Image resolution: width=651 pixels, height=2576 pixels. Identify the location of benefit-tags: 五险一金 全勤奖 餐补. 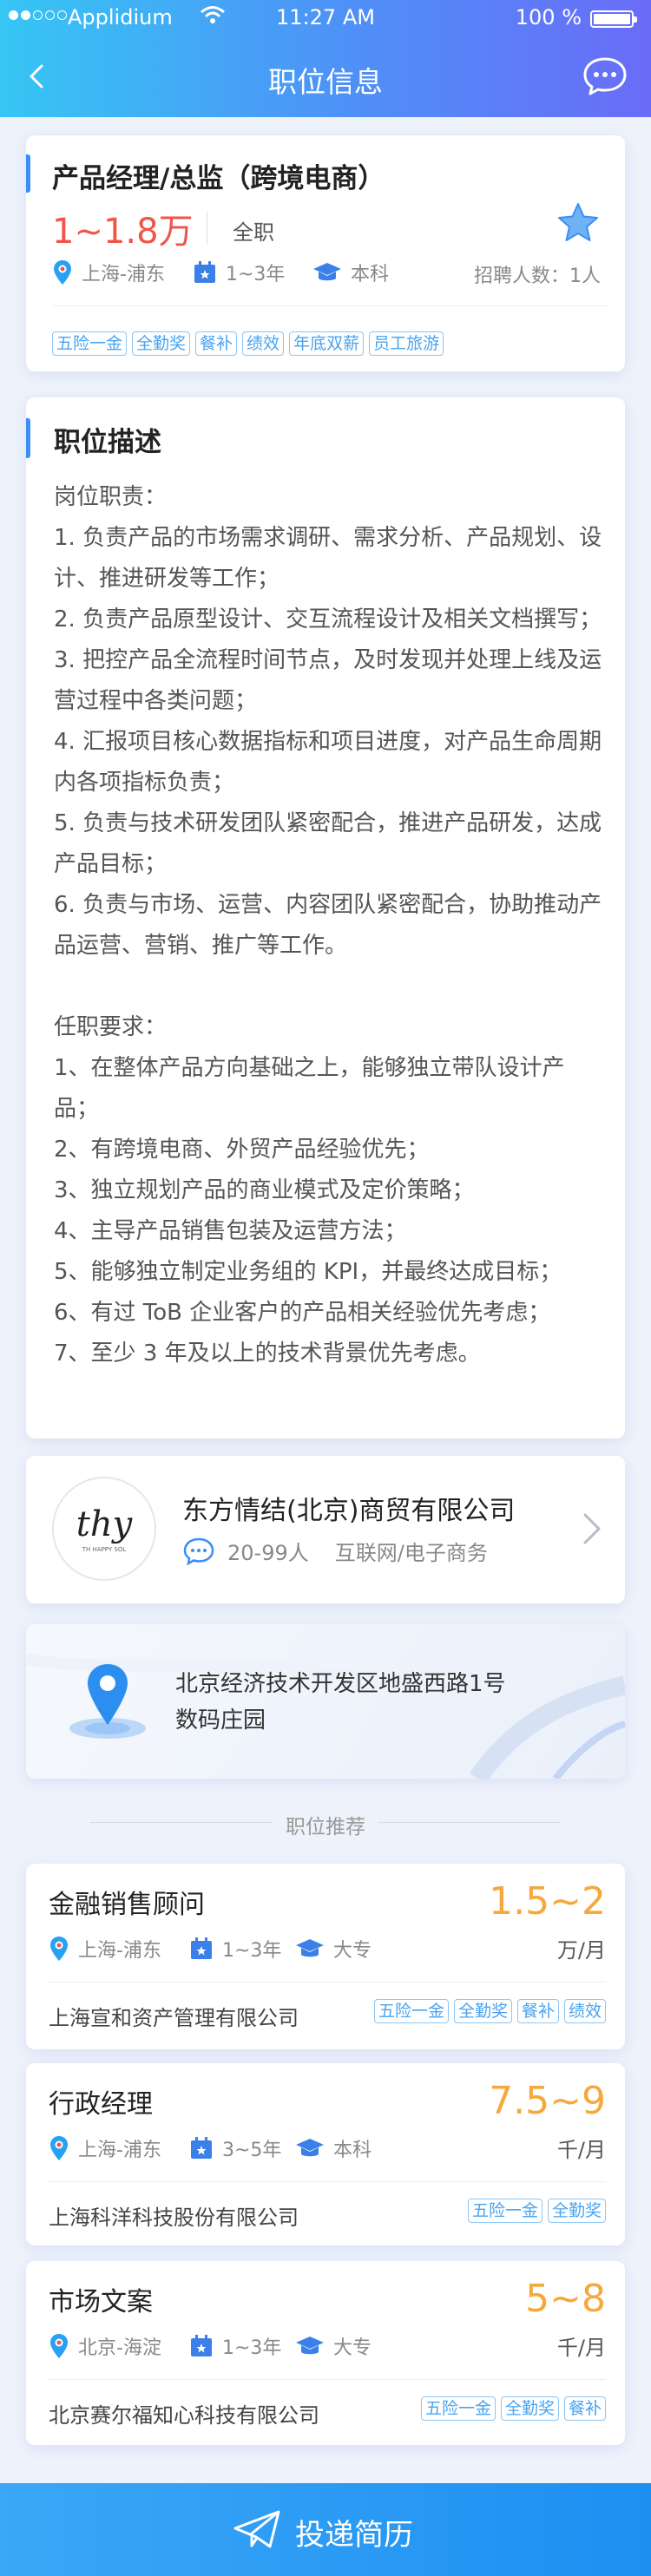
(513, 2408).